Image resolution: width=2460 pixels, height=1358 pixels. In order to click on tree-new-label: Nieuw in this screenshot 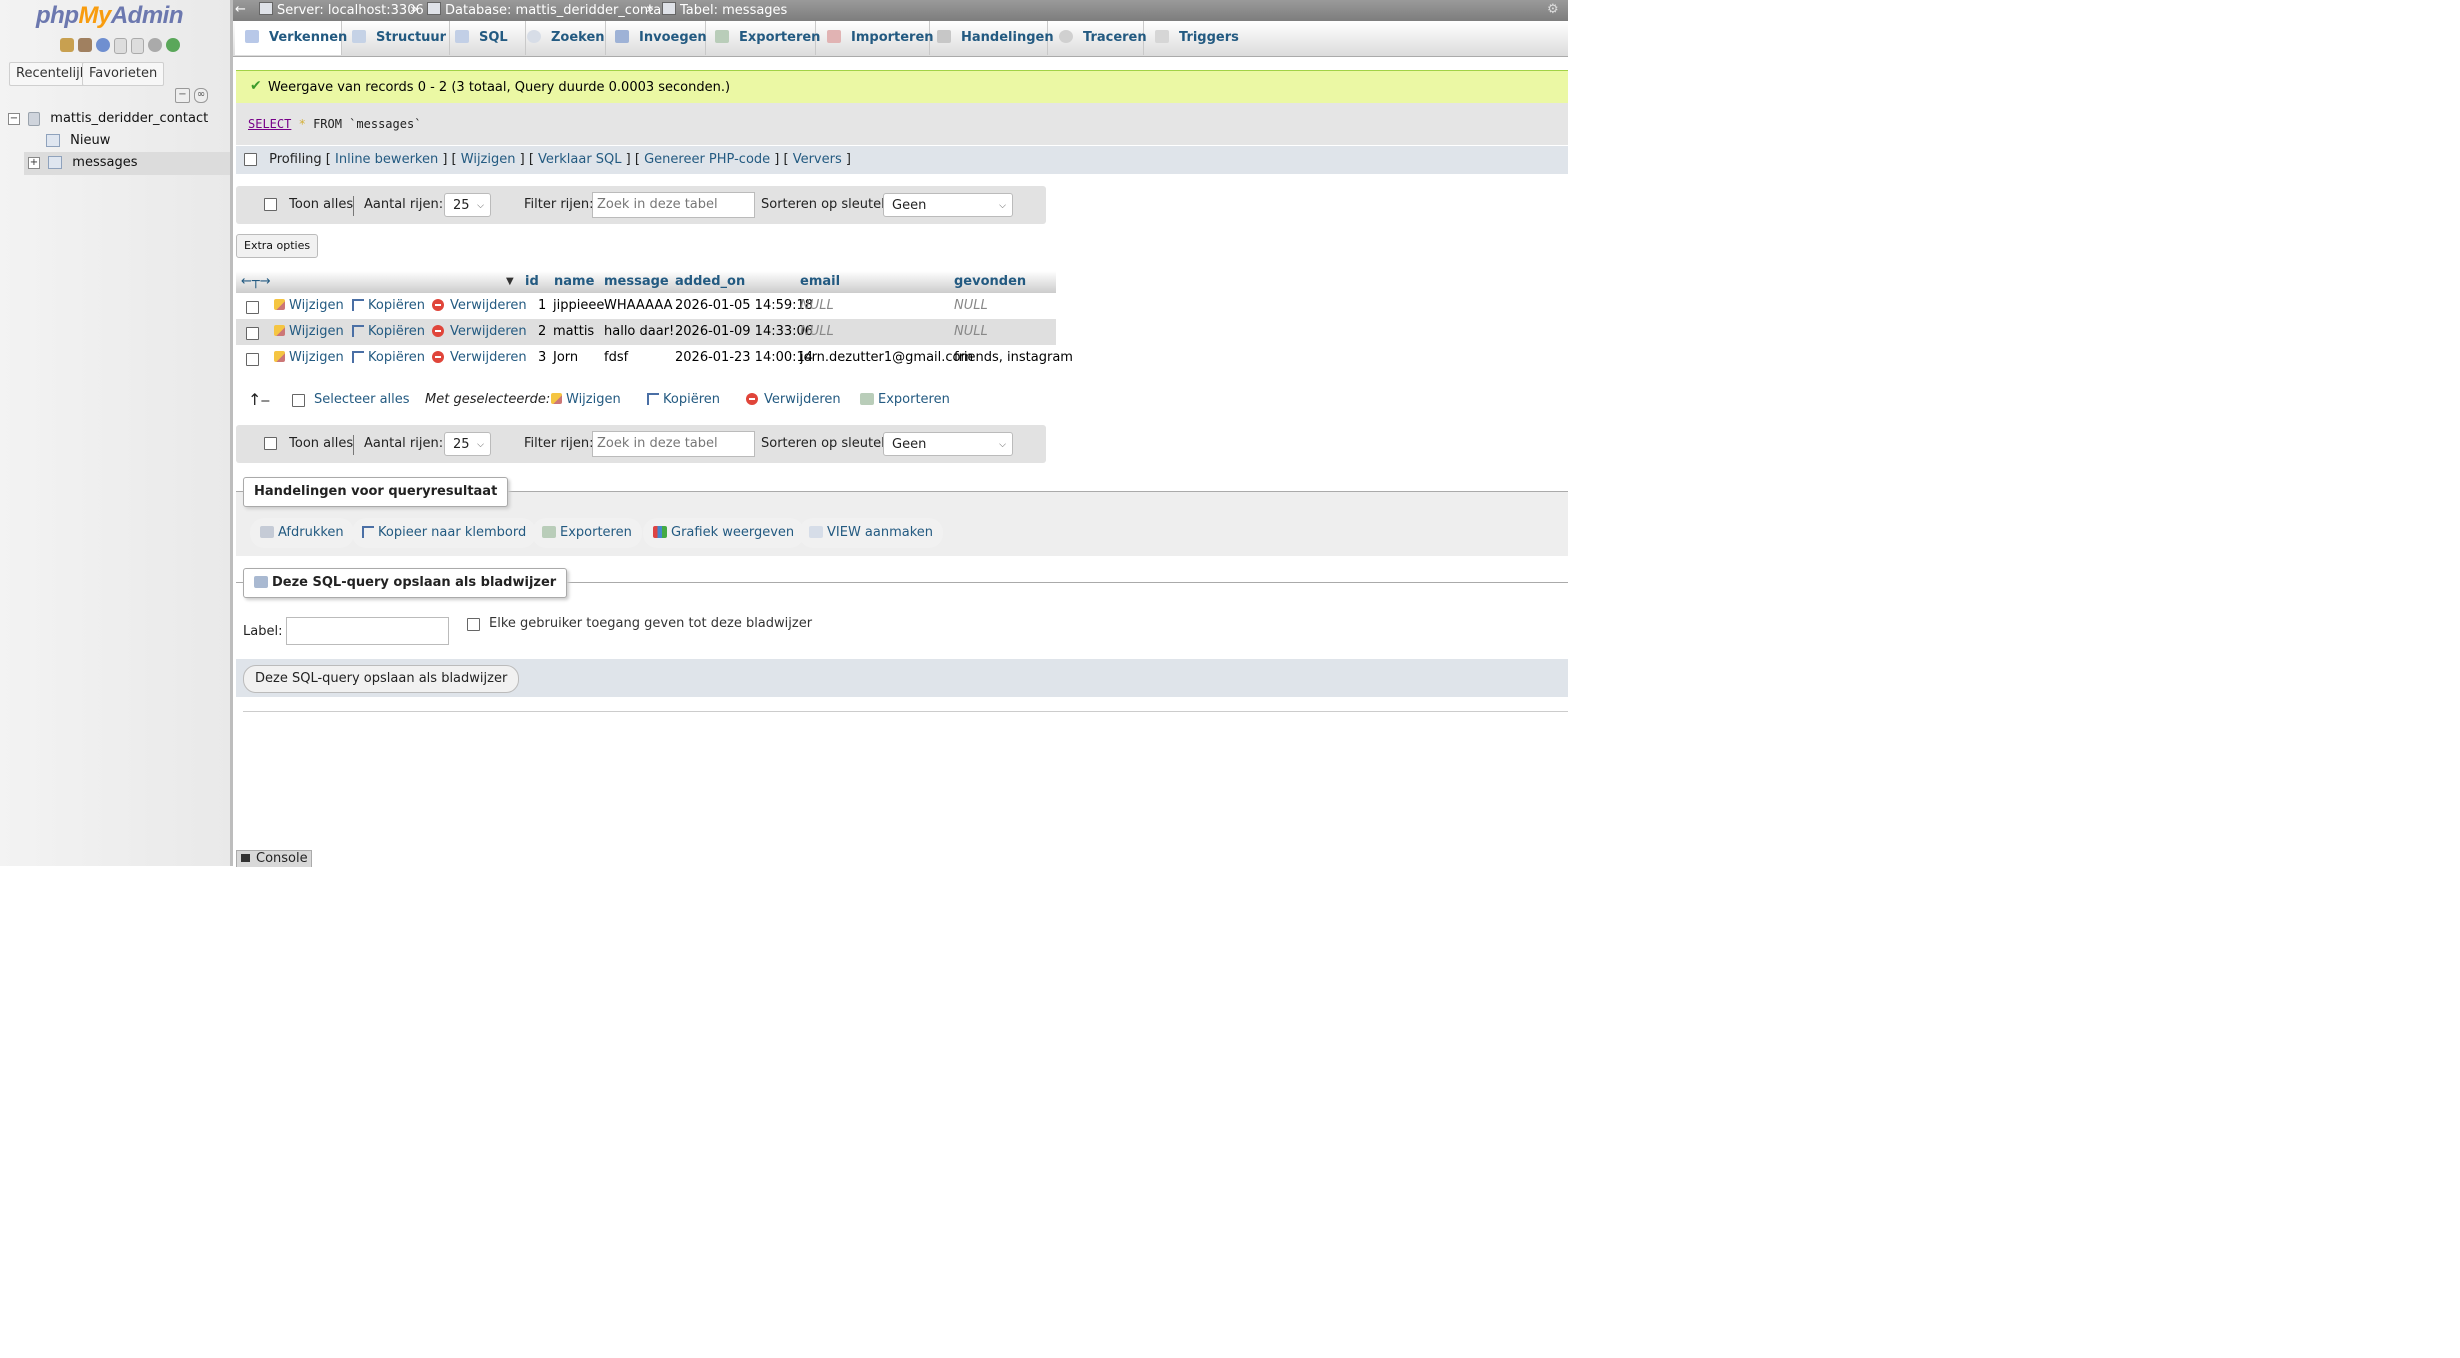, I will do `click(90, 140)`.